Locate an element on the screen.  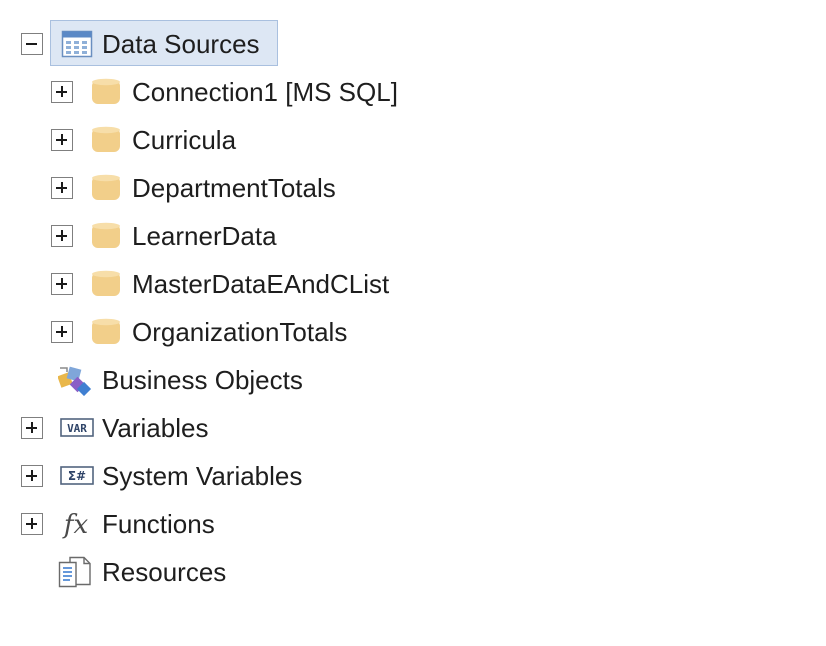
tree-node-label: OrganizationTotals is located at coordinates (240, 332).